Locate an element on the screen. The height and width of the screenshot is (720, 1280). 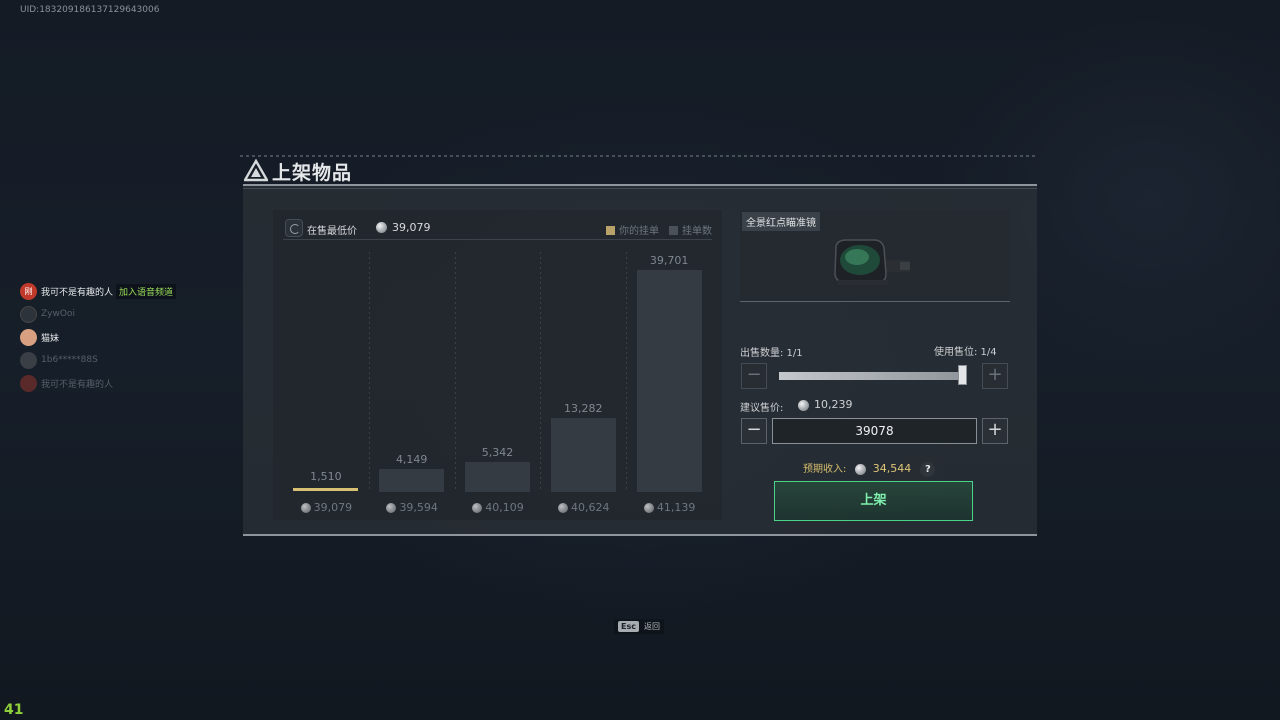
quantity-increase-button: + is located at coordinates (995, 376).